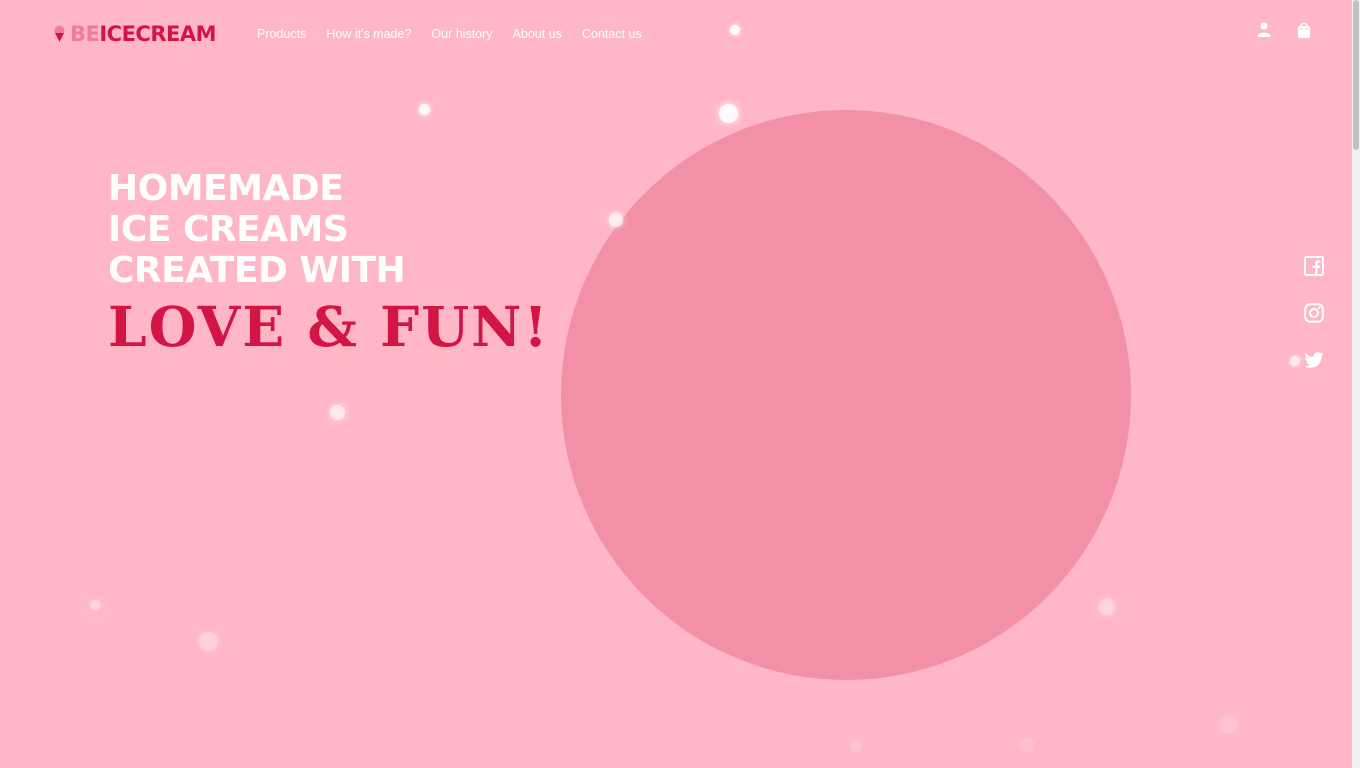 The height and width of the screenshot is (768, 1360). I want to click on social-links, so click(1314, 313).